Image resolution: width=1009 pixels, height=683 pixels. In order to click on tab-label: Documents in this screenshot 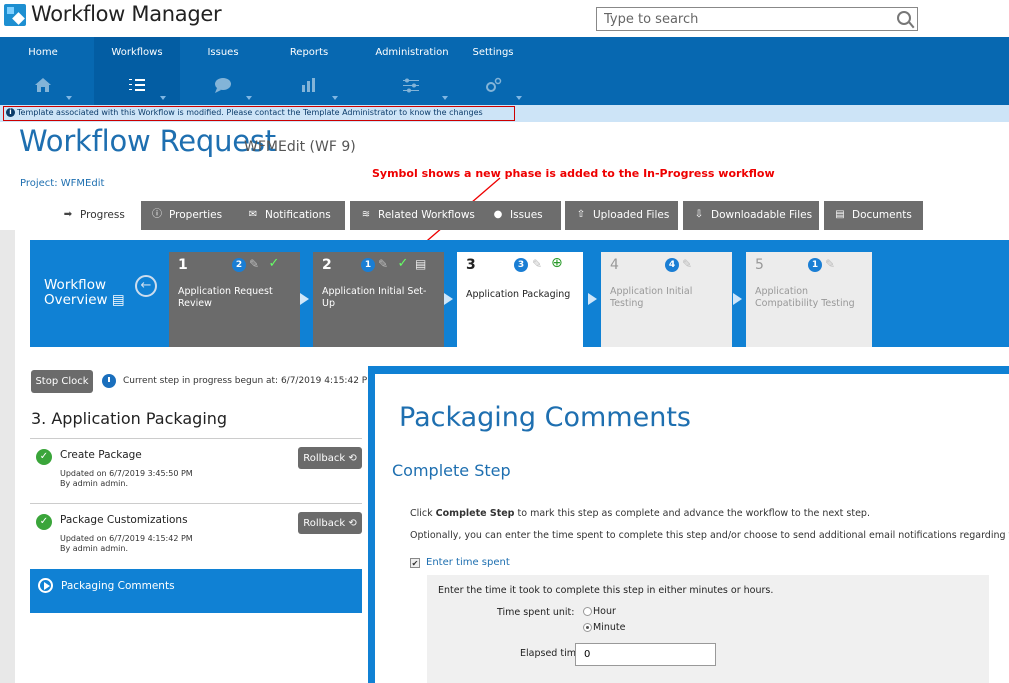, I will do `click(882, 215)`.